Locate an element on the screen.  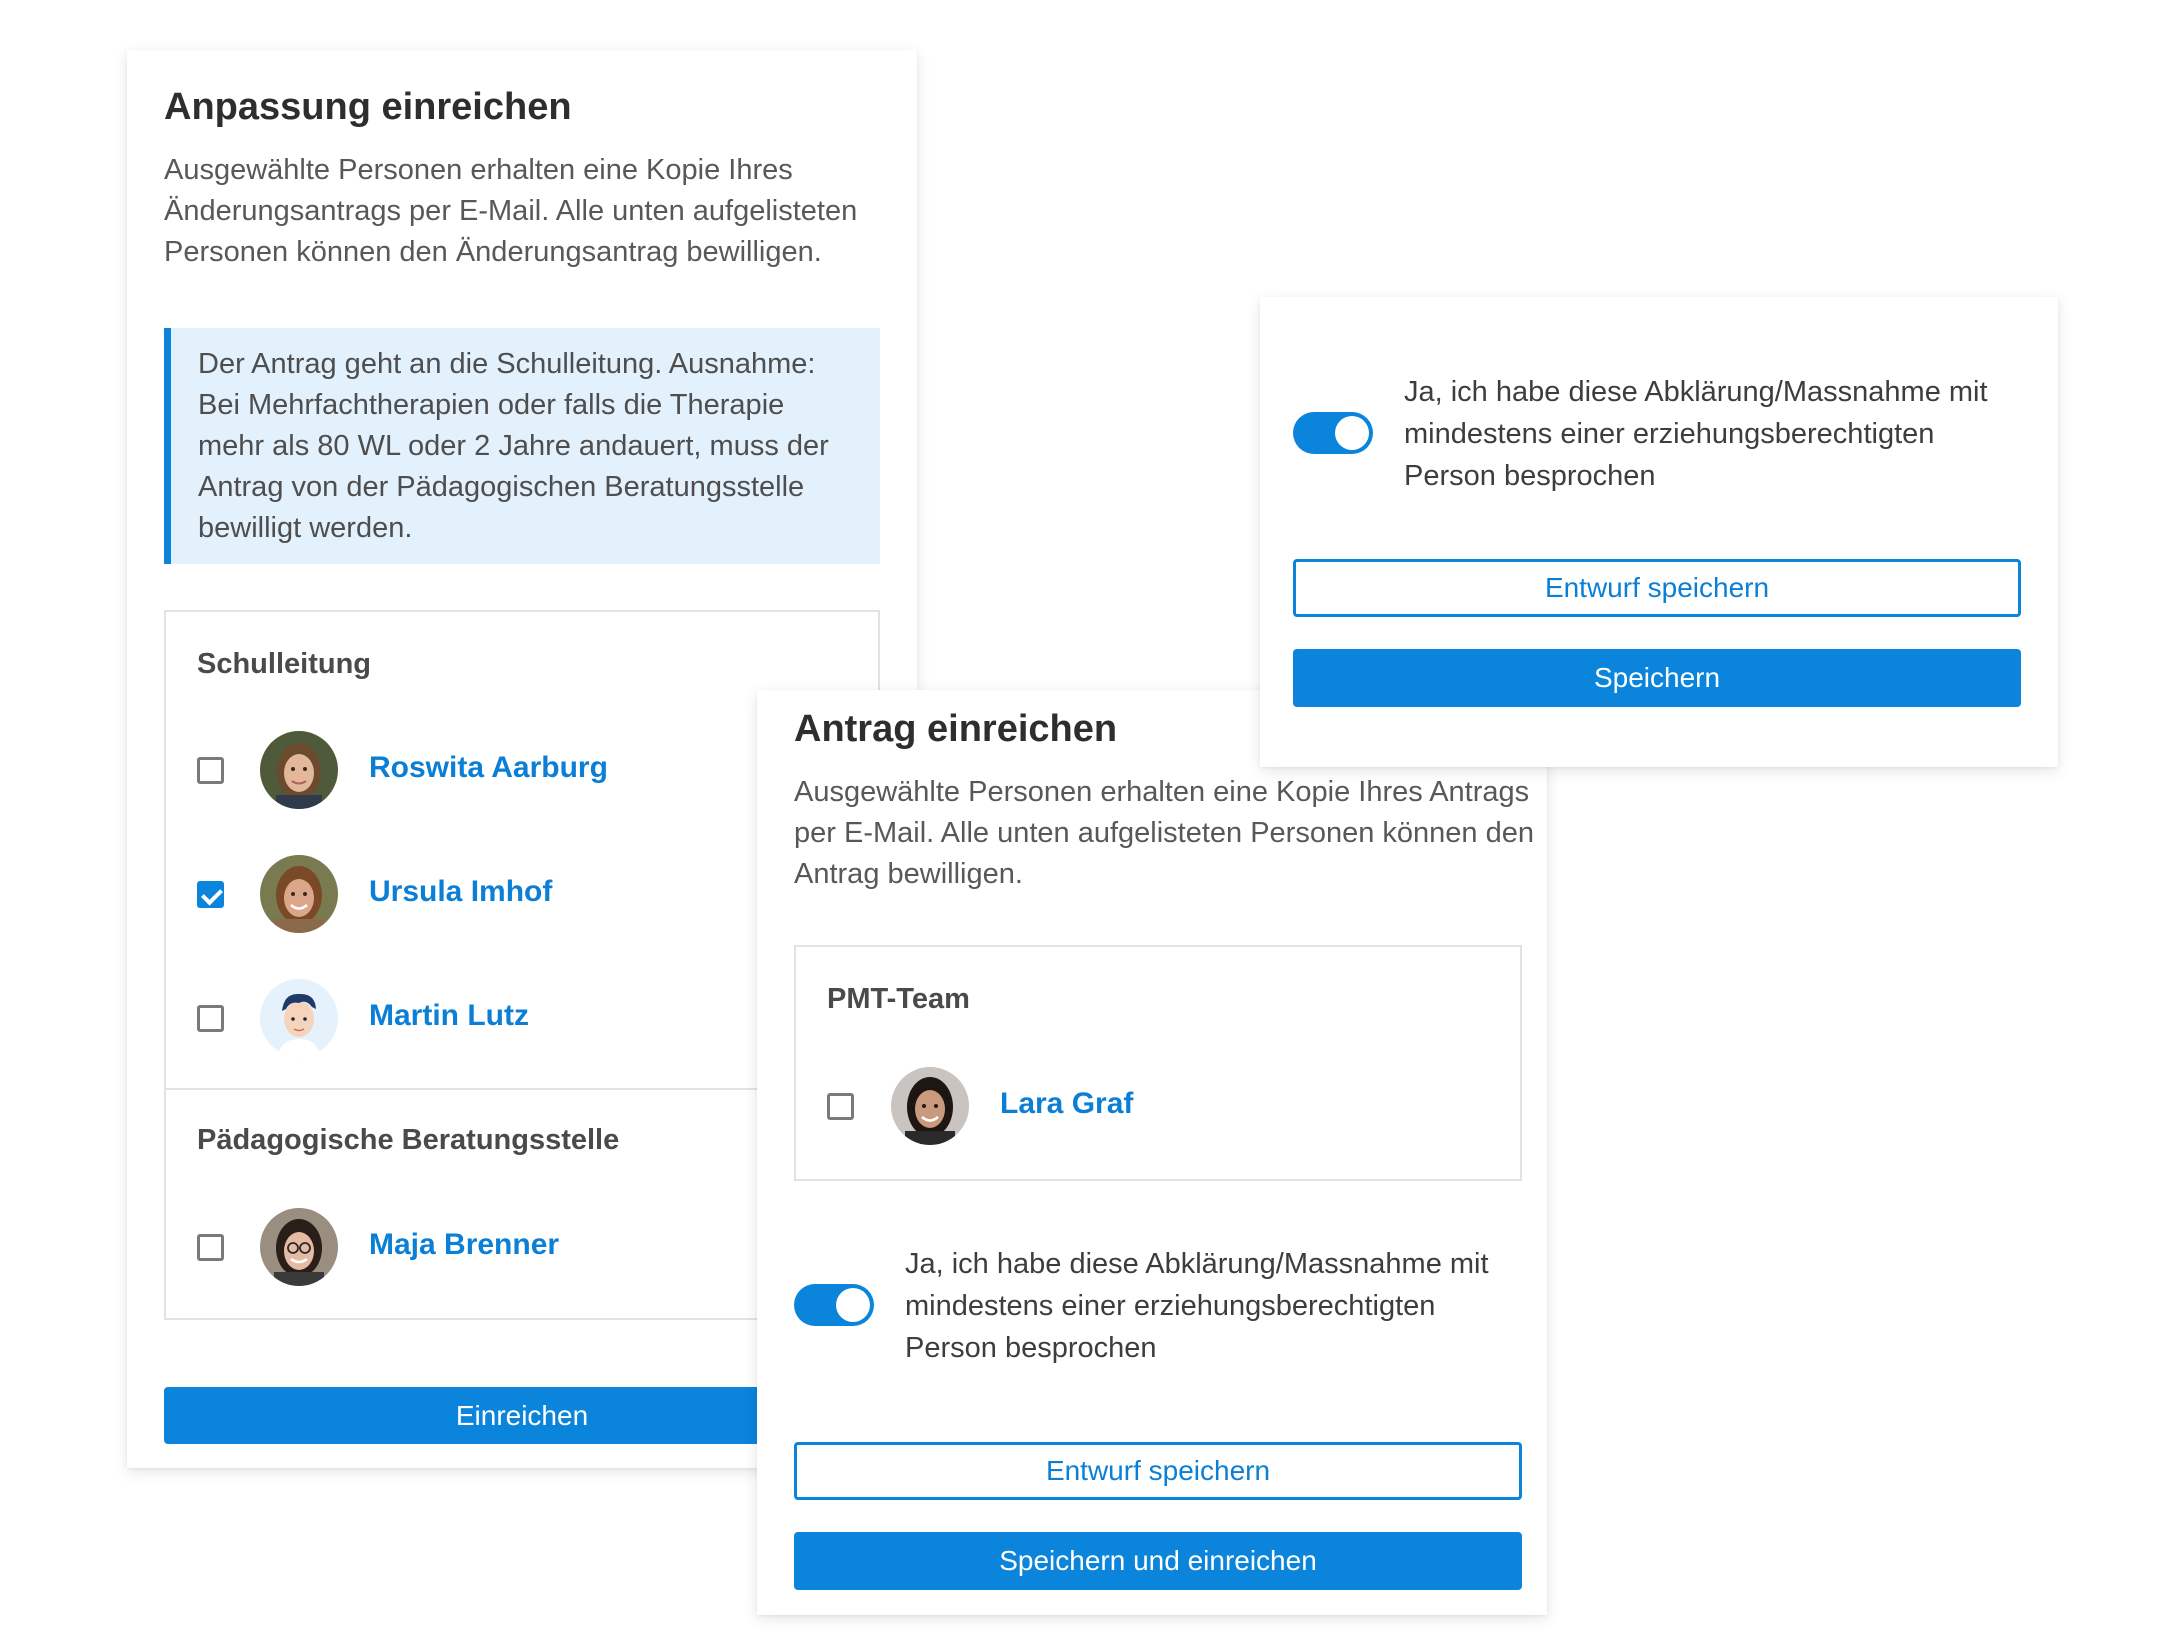
person-link-maja-brenner: Maja Brenner is located at coordinates (464, 1245).